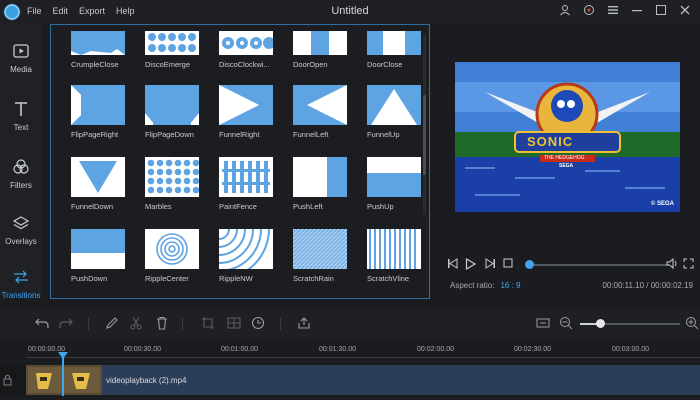  Describe the element at coordinates (61, 11) in the screenshot. I see `menu-edit: Edit` at that location.